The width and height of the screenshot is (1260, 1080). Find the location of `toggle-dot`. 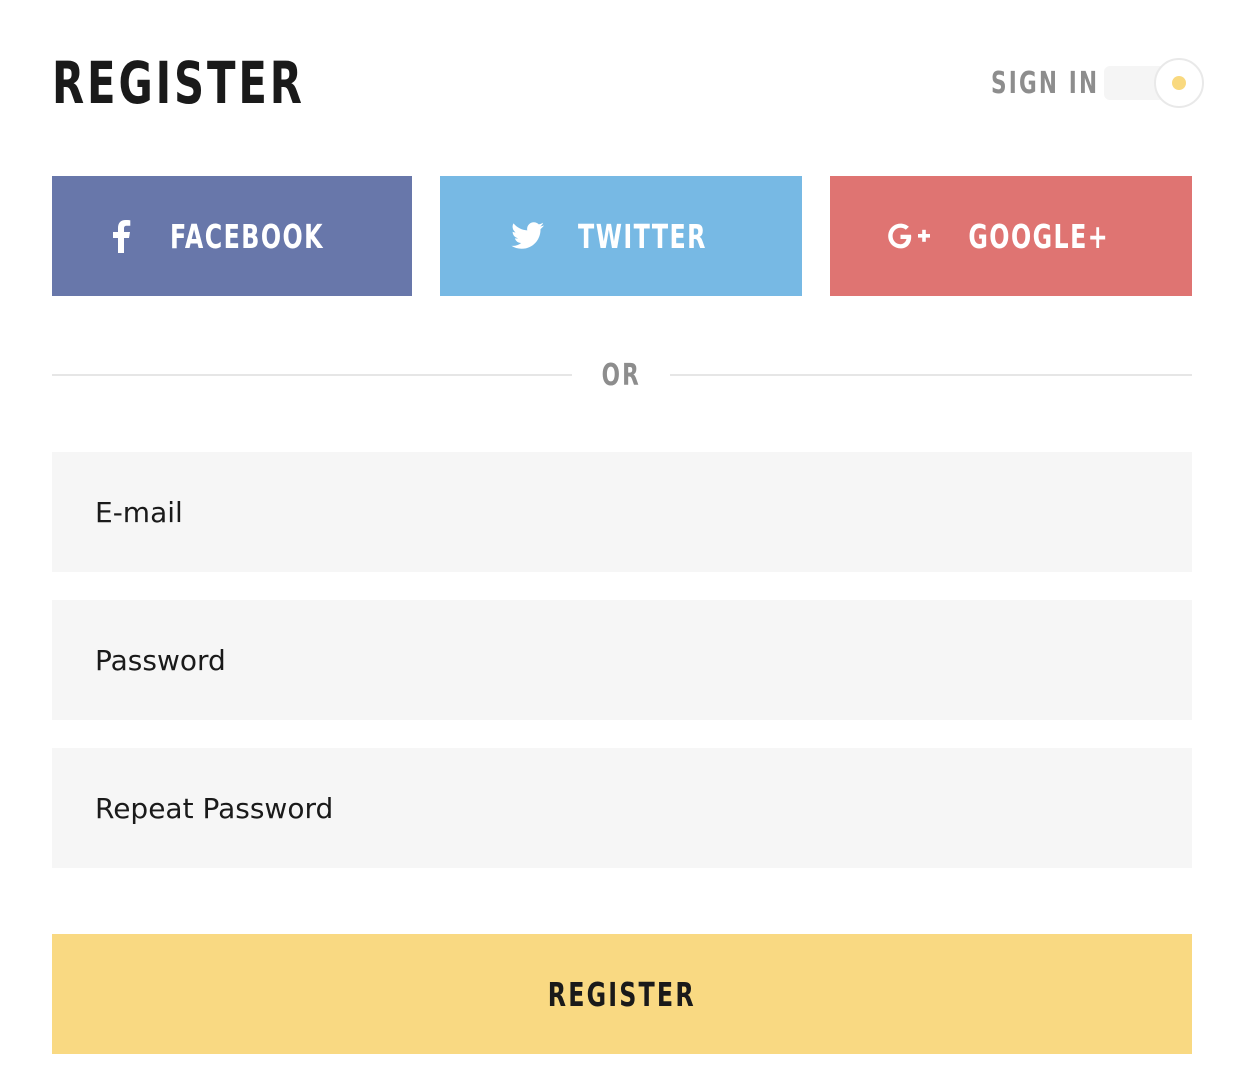

toggle-dot is located at coordinates (1179, 83).